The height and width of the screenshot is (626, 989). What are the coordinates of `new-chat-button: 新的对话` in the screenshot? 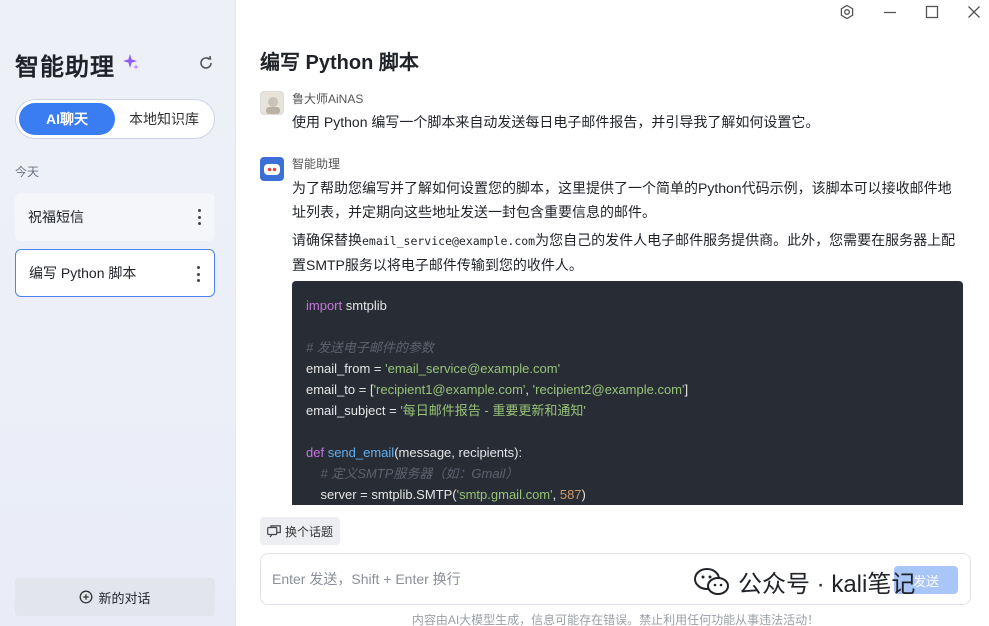 It's located at (115, 597).